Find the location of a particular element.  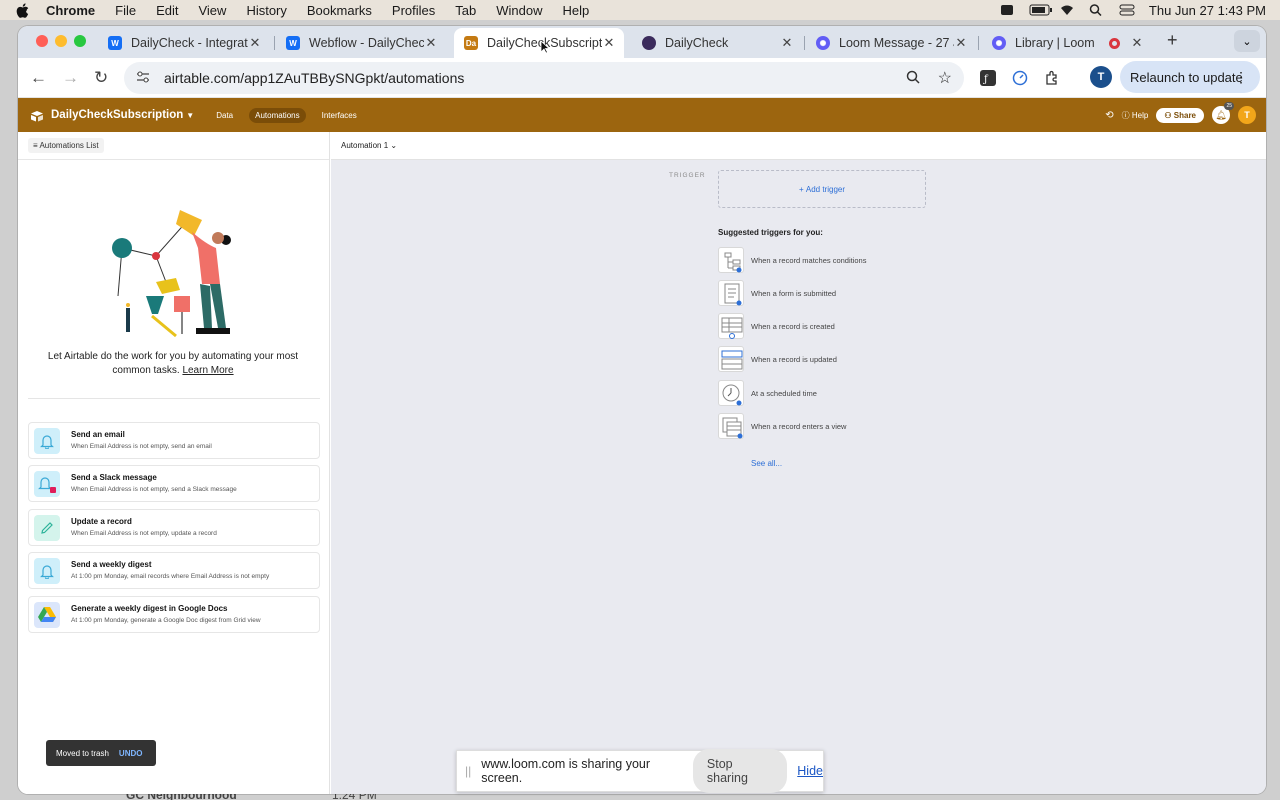

nav-interfaces: Interfaces is located at coordinates (339, 115).